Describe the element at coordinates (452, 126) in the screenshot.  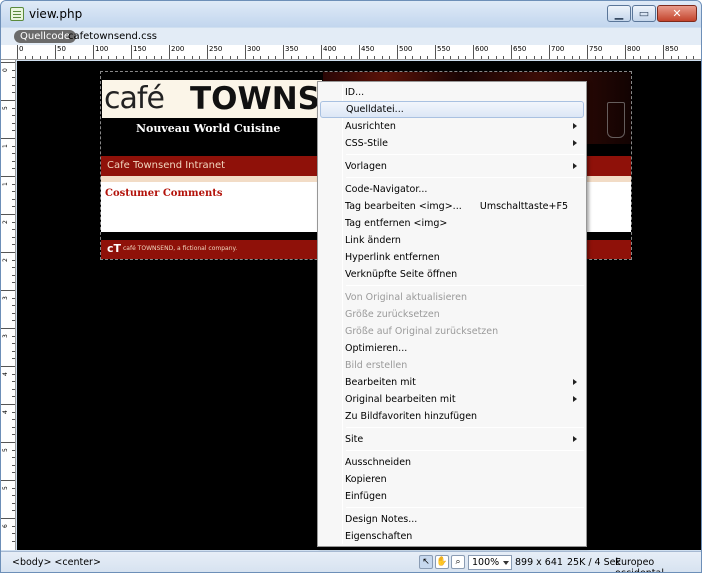
I see `menu-item: Ausrichten` at that location.